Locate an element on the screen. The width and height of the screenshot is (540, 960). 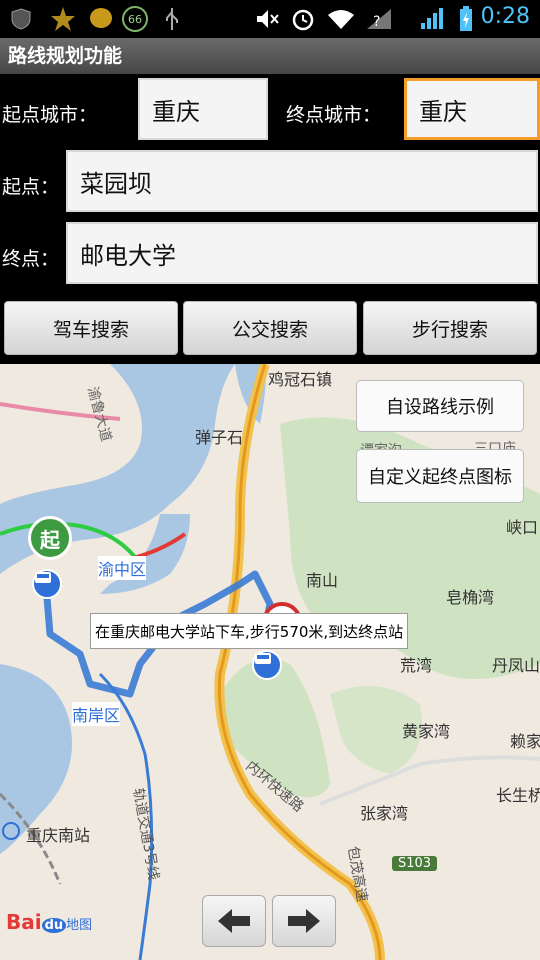
map-label-huangwan: 荒湾 is located at coordinates (416, 665).